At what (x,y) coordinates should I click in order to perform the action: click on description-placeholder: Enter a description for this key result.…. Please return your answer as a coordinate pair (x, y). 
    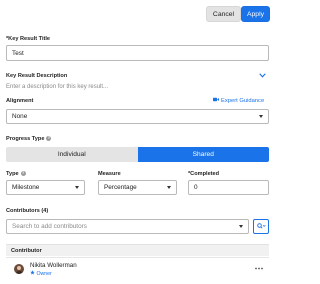
    Looking at the image, I should click on (57, 87).